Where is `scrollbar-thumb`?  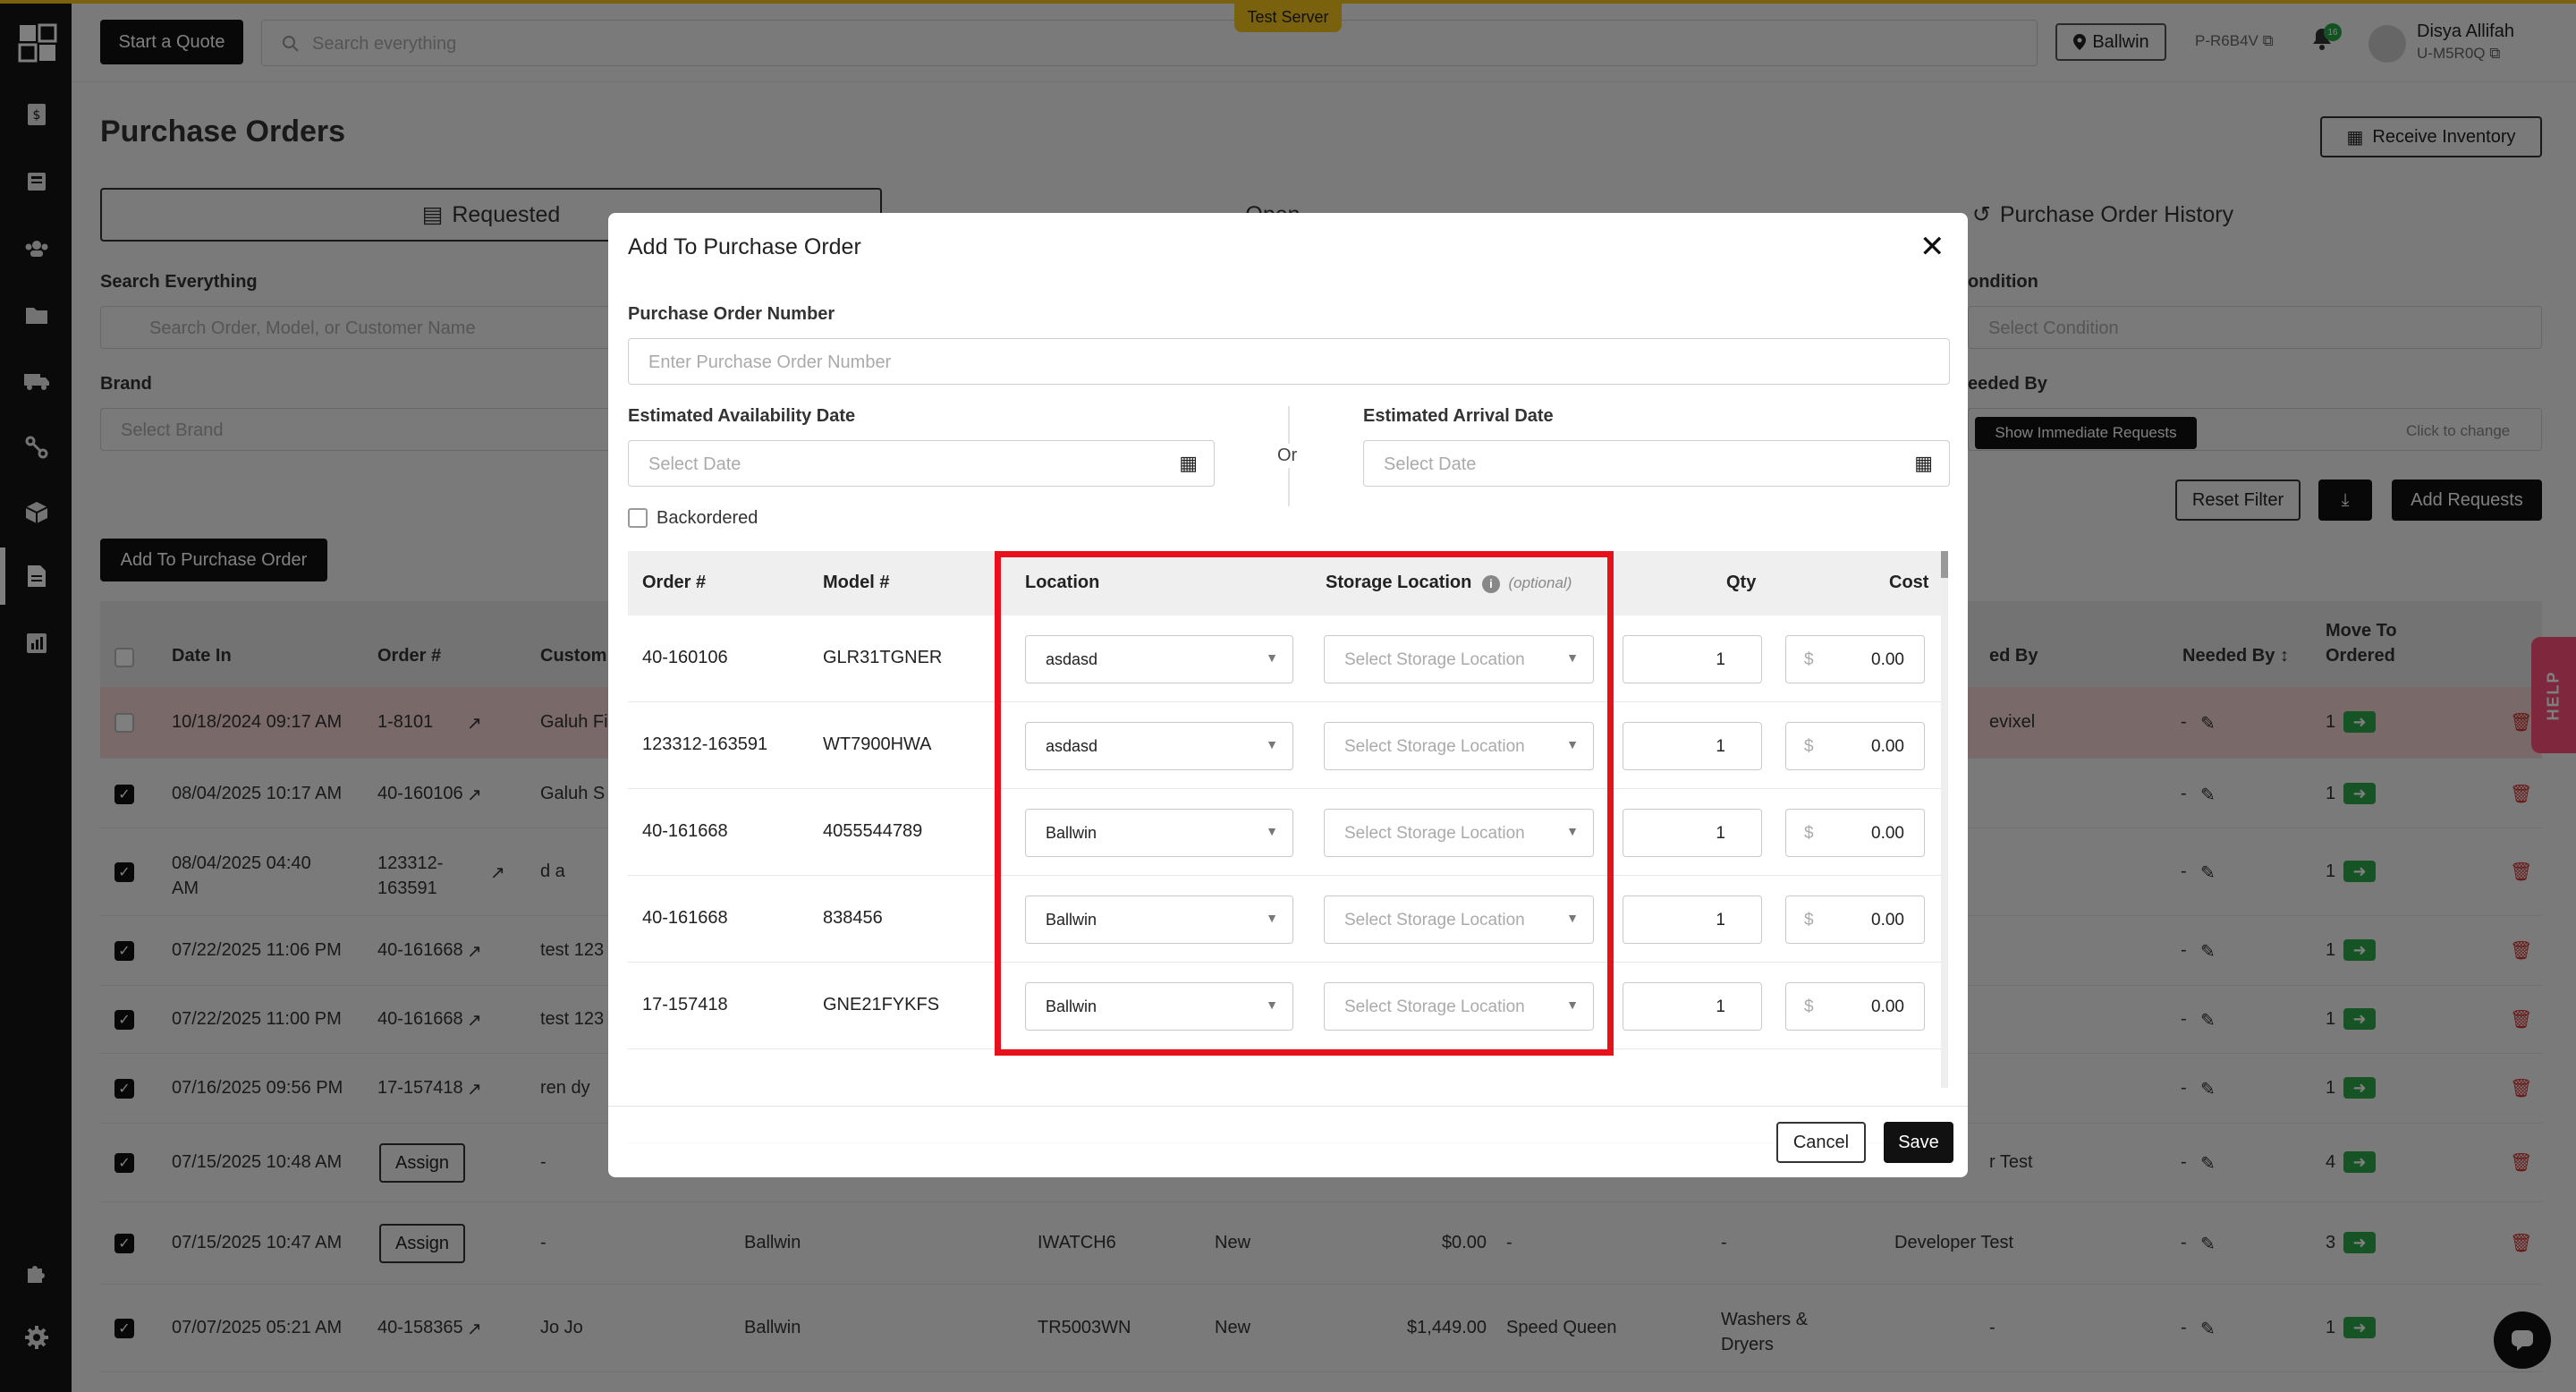 scrollbar-thumb is located at coordinates (1944, 564).